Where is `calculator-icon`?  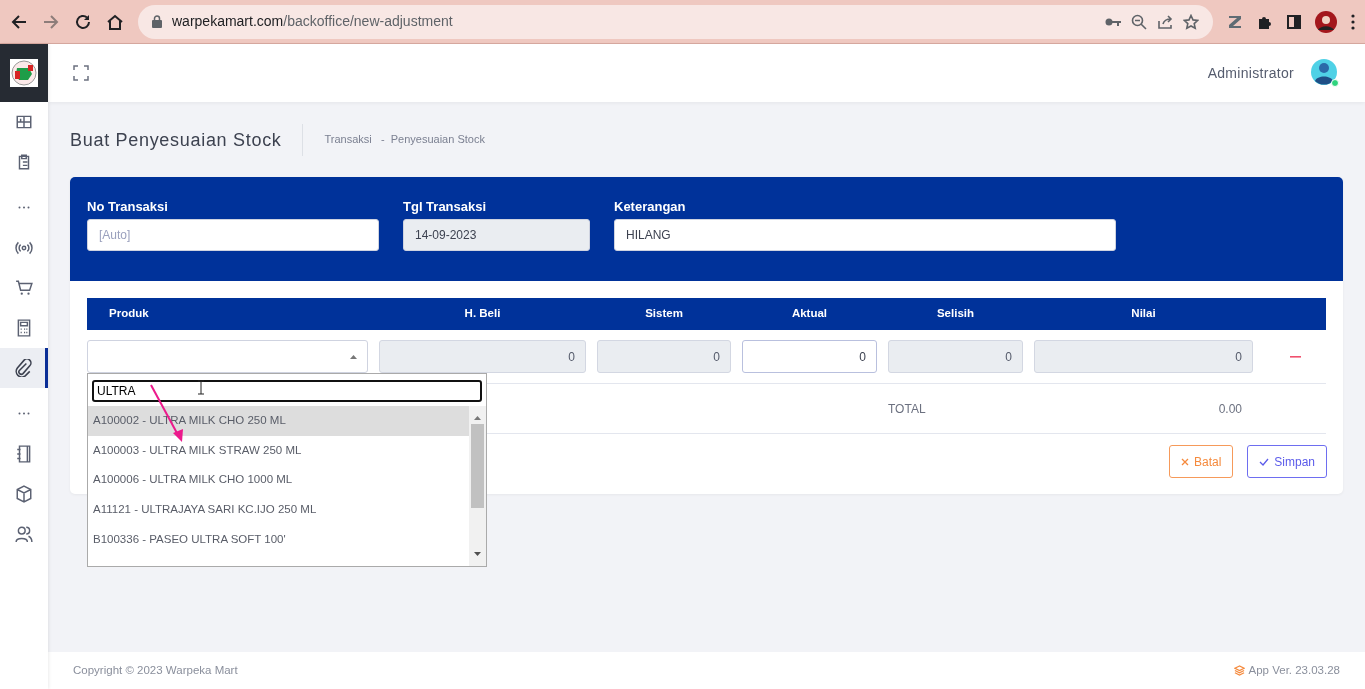
calculator-icon is located at coordinates (24, 328).